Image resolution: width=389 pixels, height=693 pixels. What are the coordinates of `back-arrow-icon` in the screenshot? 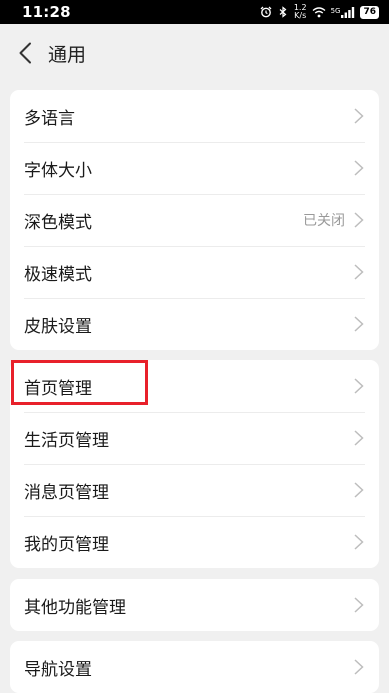 It's located at (25, 53).